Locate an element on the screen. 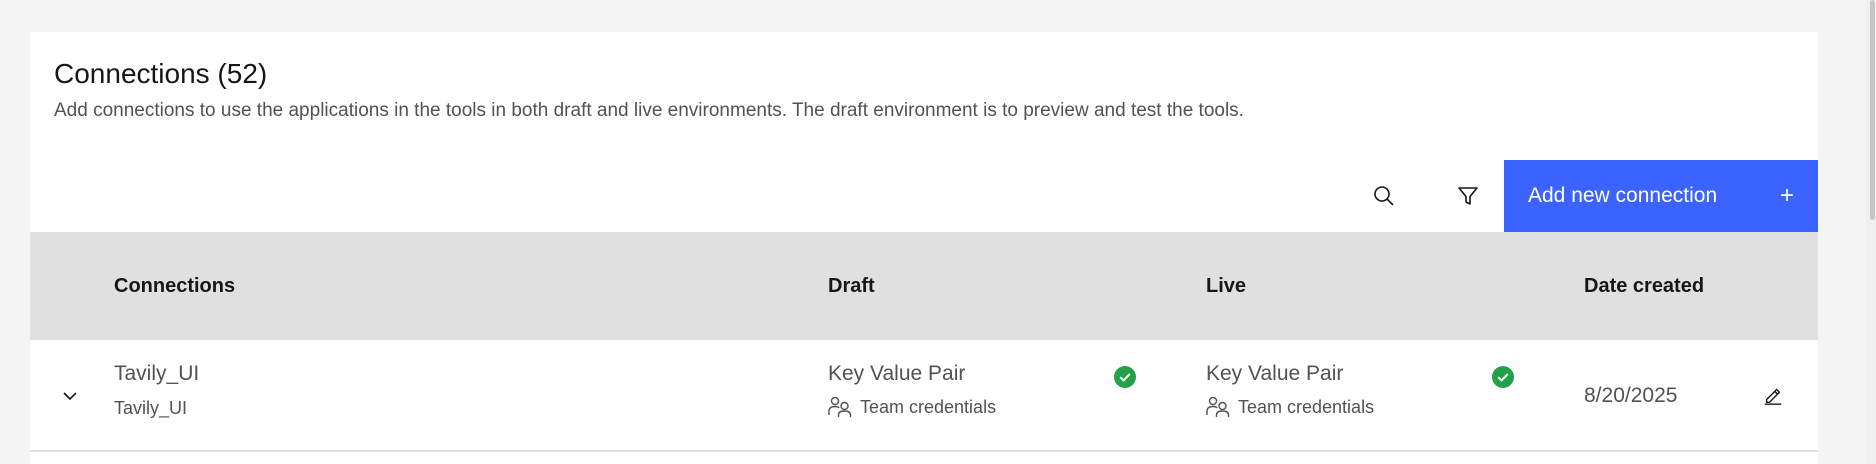 This screenshot has height=464, width=1876. column-header-draft: Draft is located at coordinates (851, 286).